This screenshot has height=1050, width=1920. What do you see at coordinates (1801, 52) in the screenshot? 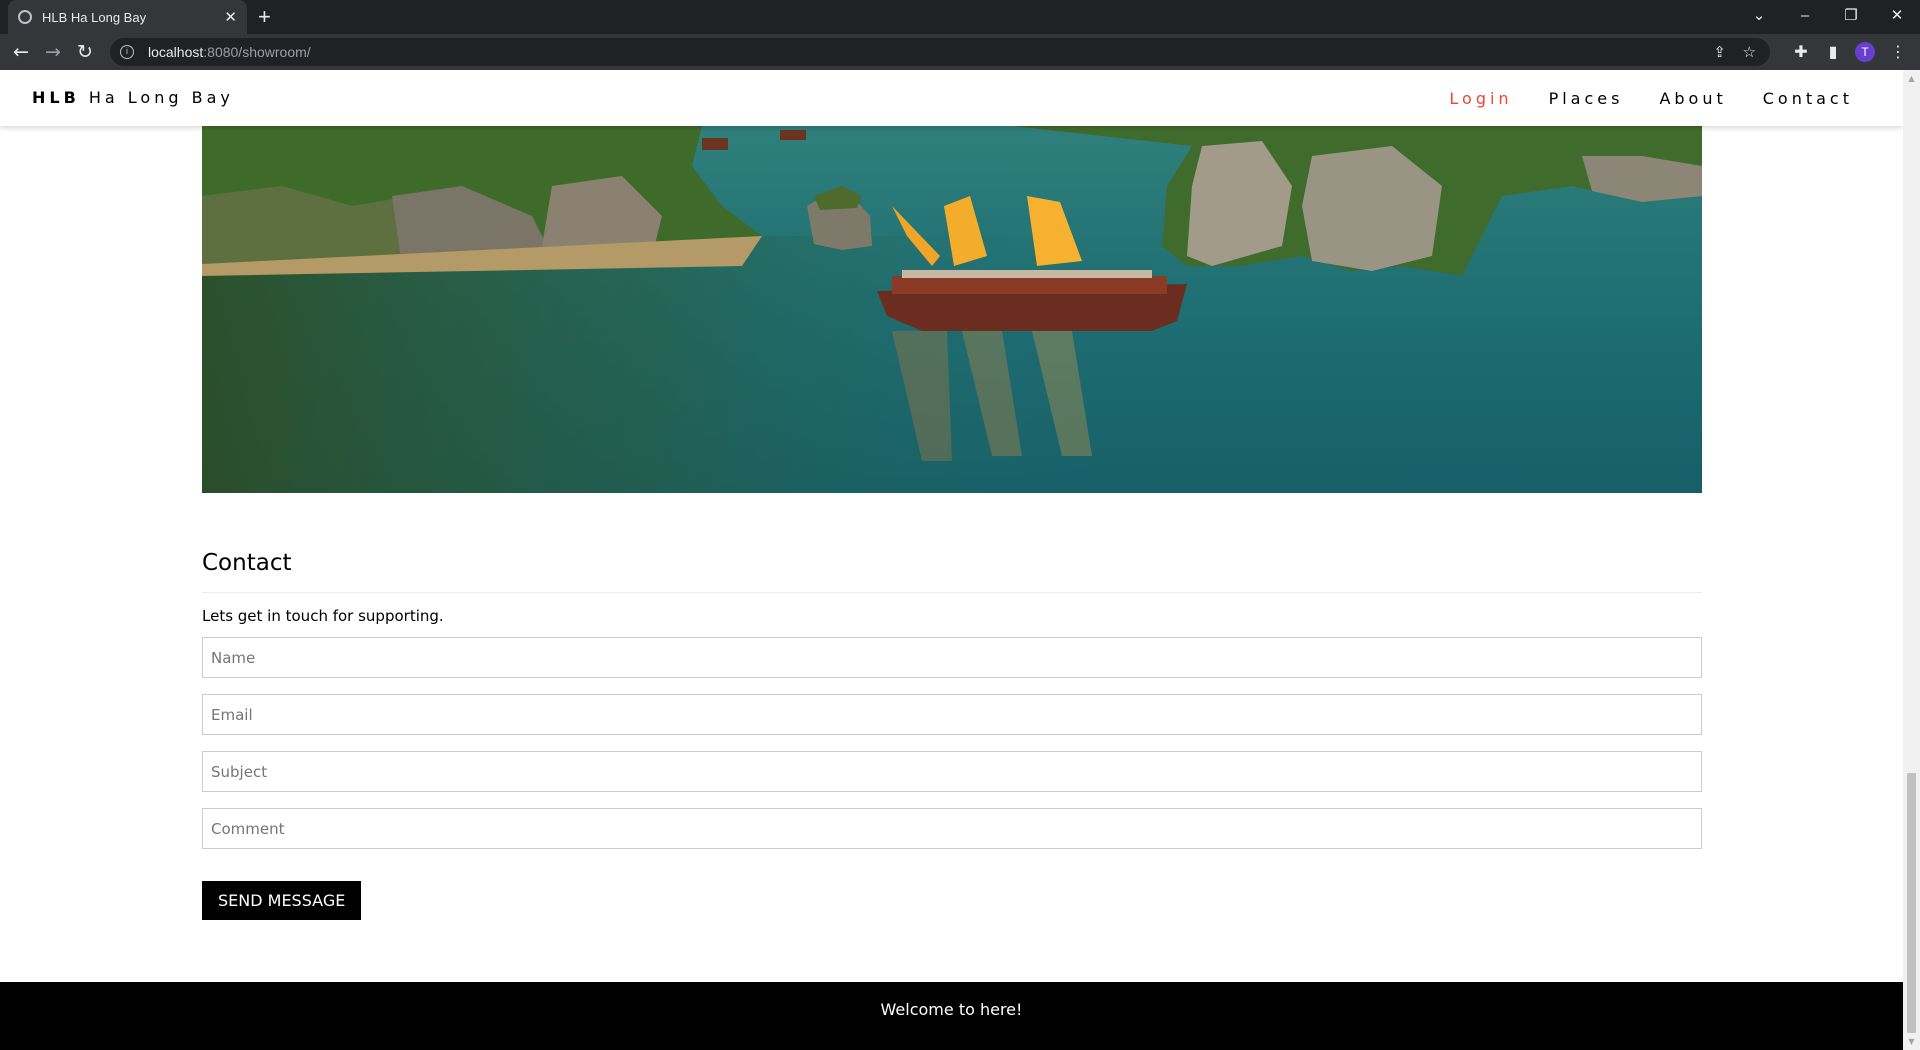
I see `extensions-icon: ✚` at bounding box center [1801, 52].